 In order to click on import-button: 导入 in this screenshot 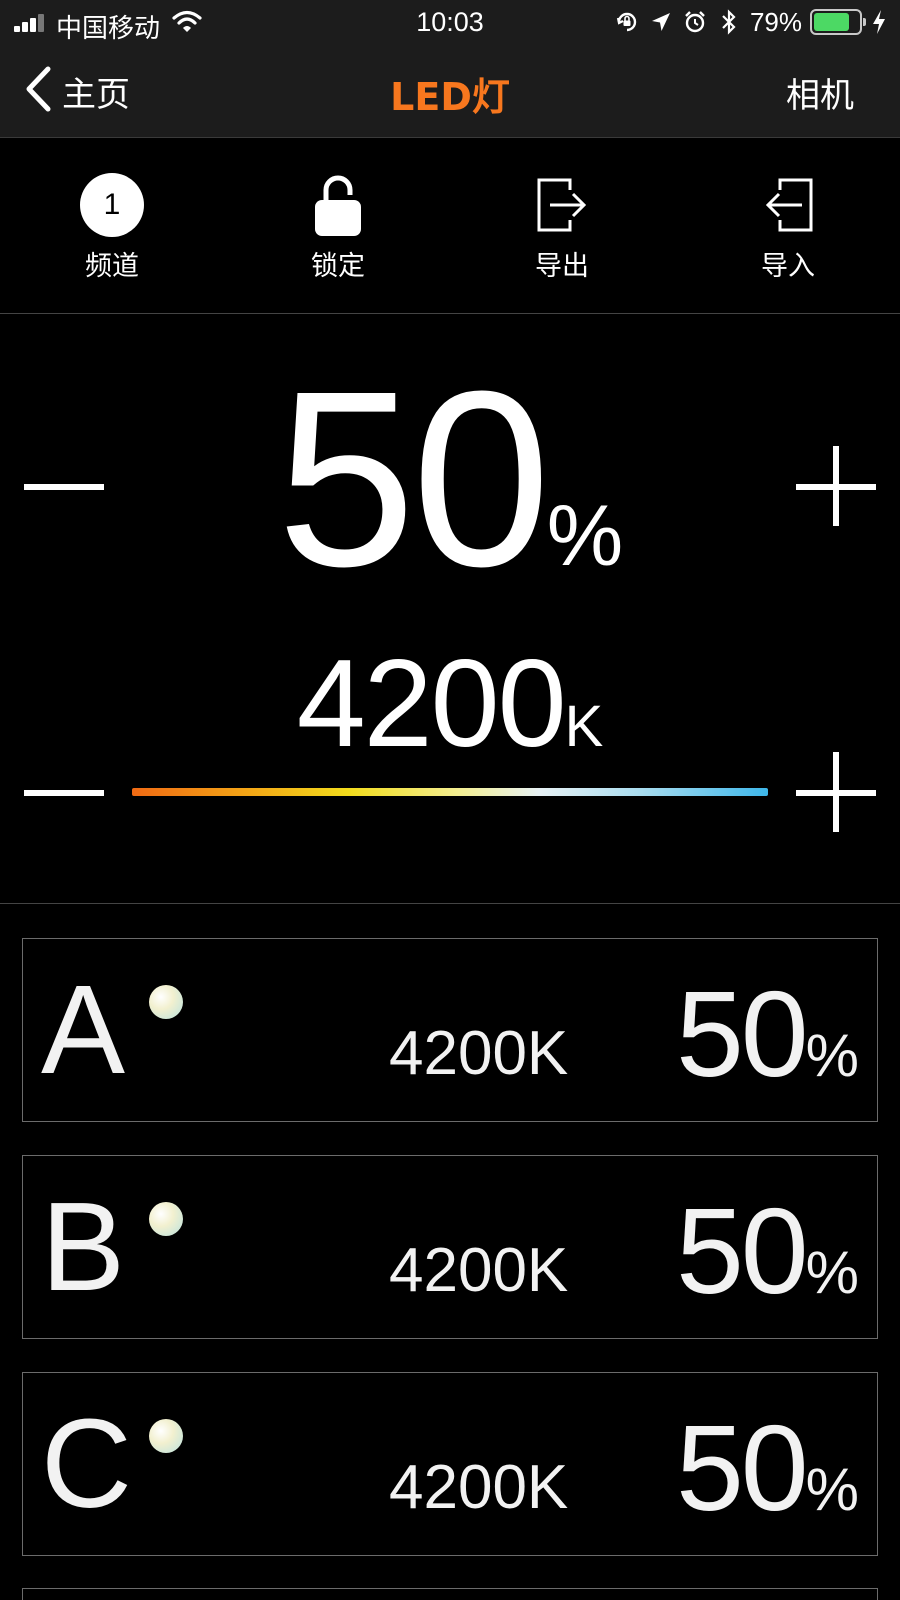, I will do `click(788, 227)`.